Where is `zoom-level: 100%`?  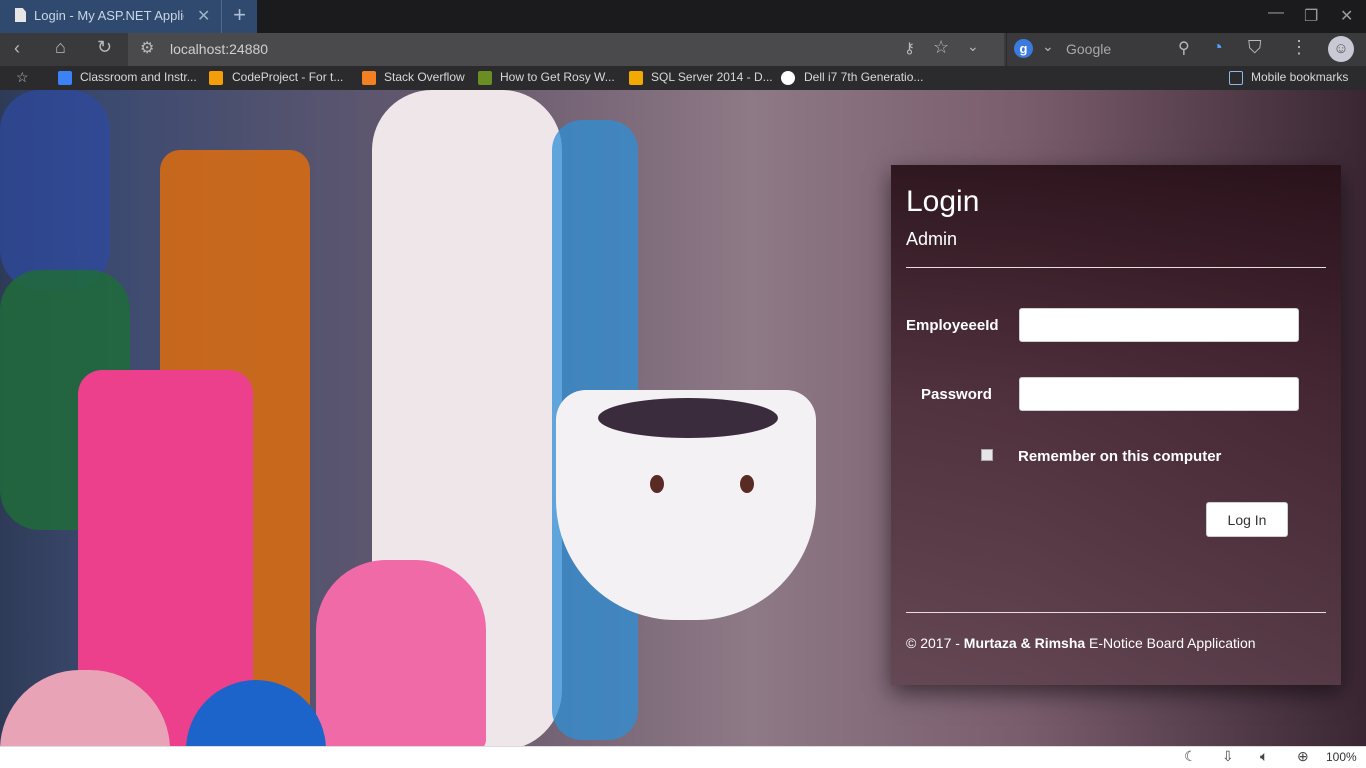
zoom-level: 100% is located at coordinates (1341, 757).